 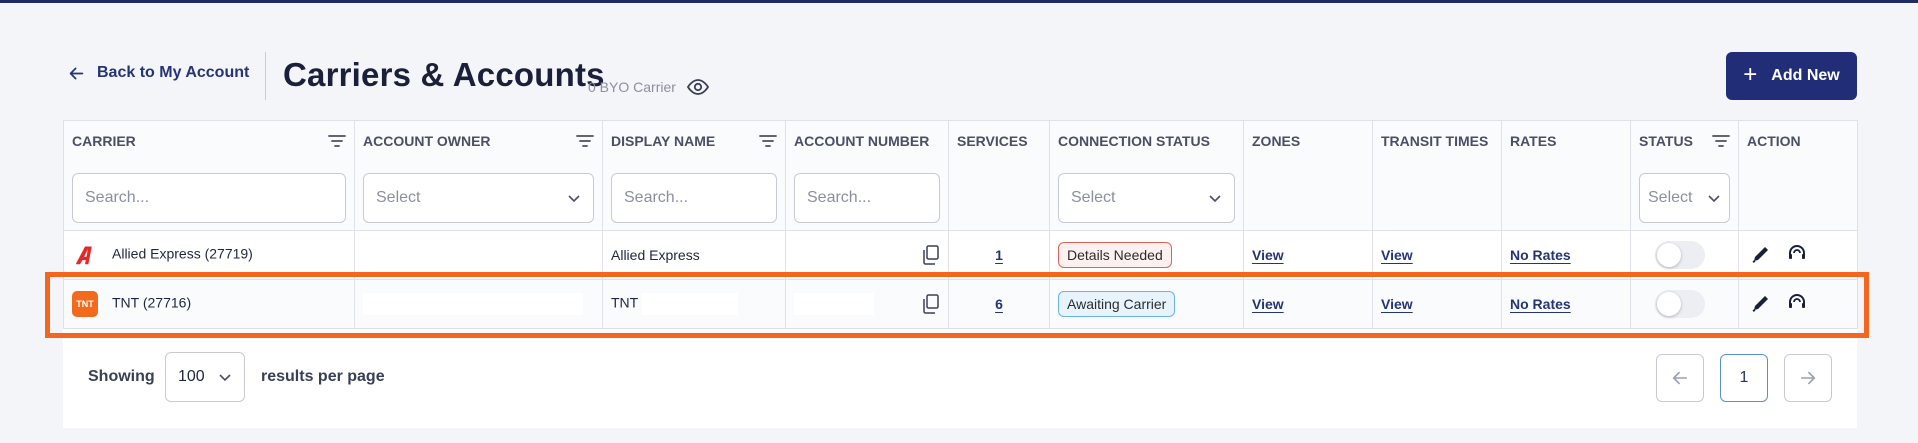 I want to click on column-account-owner: ACCOUNT OWNER Select, so click(x=478, y=175).